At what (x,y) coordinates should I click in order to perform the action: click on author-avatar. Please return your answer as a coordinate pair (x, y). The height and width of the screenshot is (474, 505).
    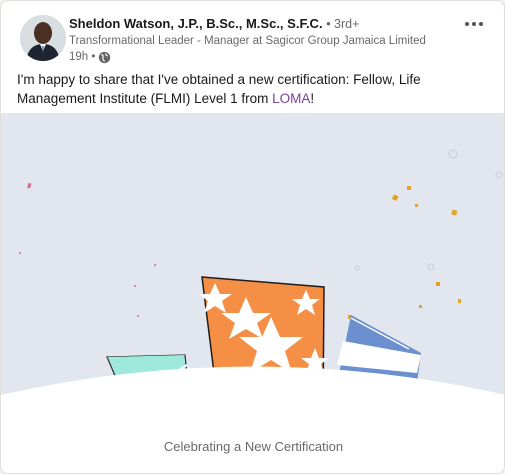
    Looking at the image, I should click on (43, 38).